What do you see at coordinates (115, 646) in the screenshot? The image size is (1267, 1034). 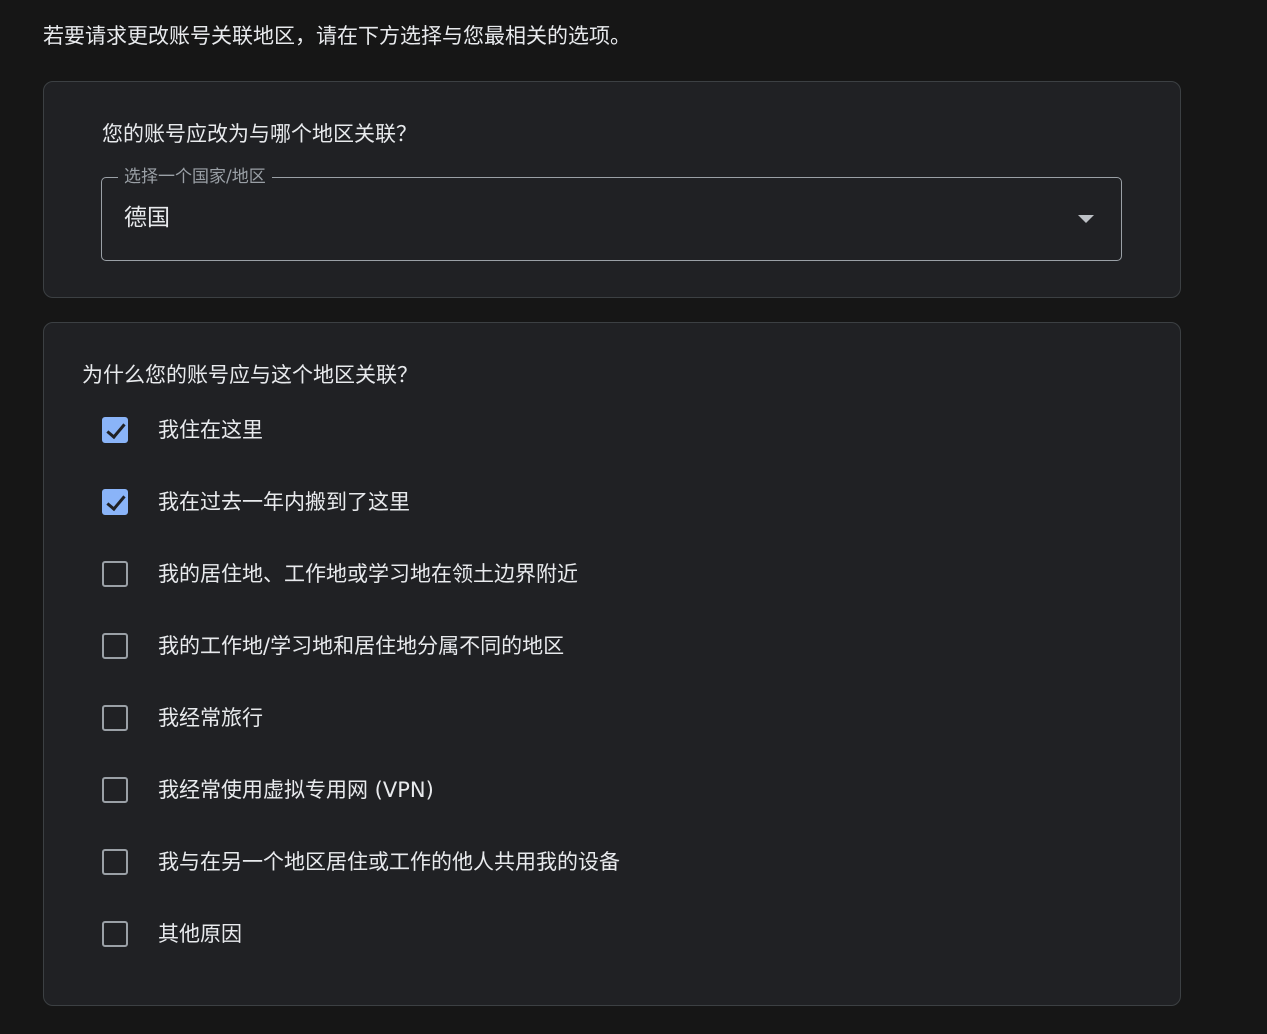 I see `checkbox-different-regions` at bounding box center [115, 646].